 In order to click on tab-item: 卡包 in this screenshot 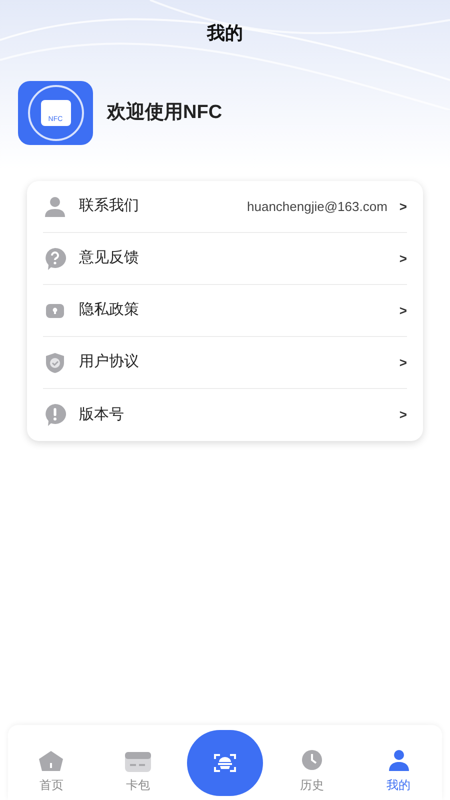, I will do `click(138, 773)`.